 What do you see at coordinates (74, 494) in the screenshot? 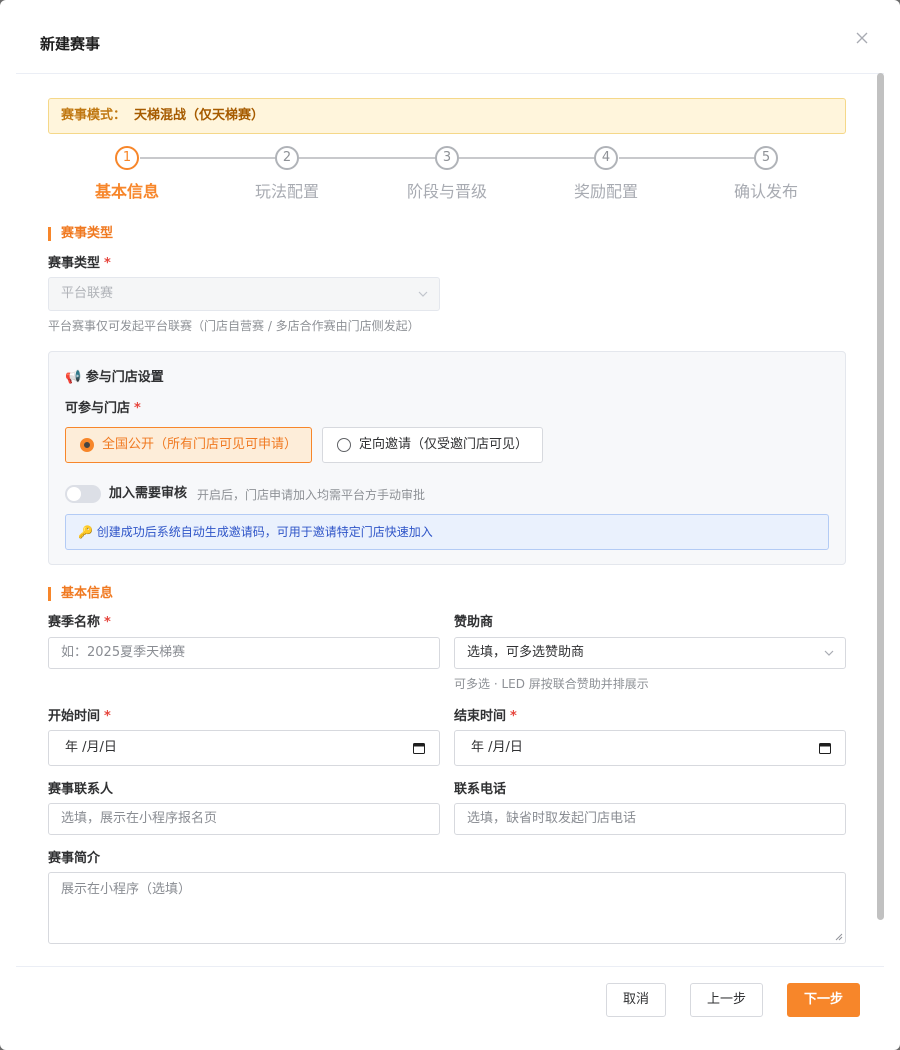
I see `toggle-knob` at bounding box center [74, 494].